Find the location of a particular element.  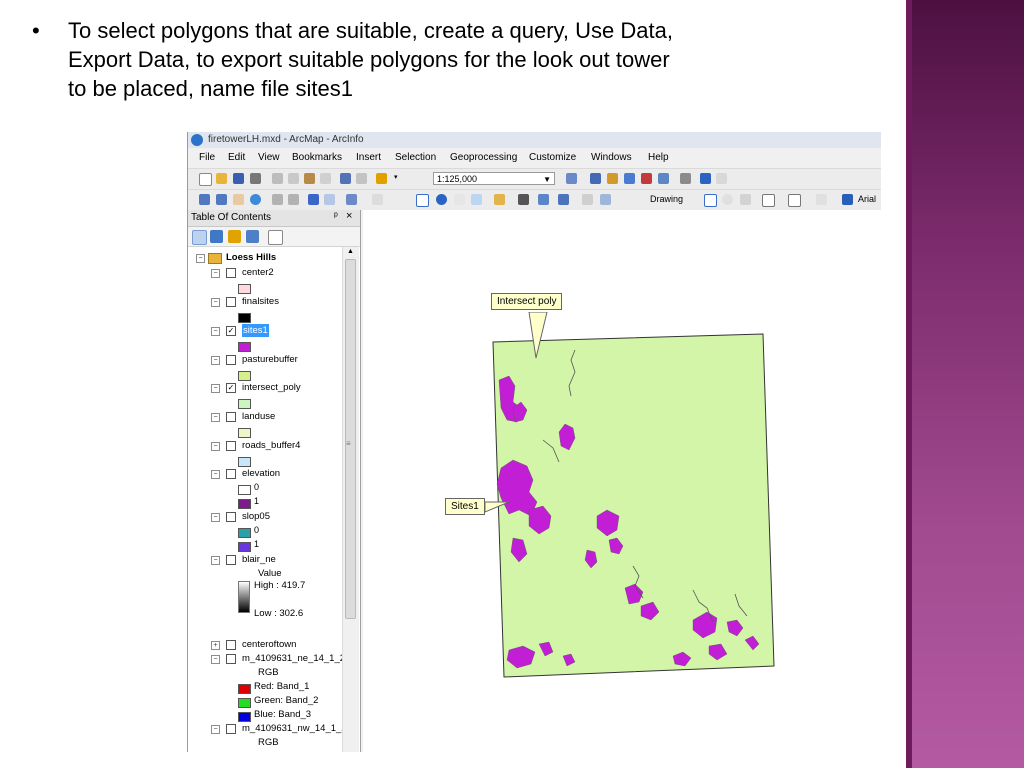

open-folder-icon is located at coordinates (221, 178).